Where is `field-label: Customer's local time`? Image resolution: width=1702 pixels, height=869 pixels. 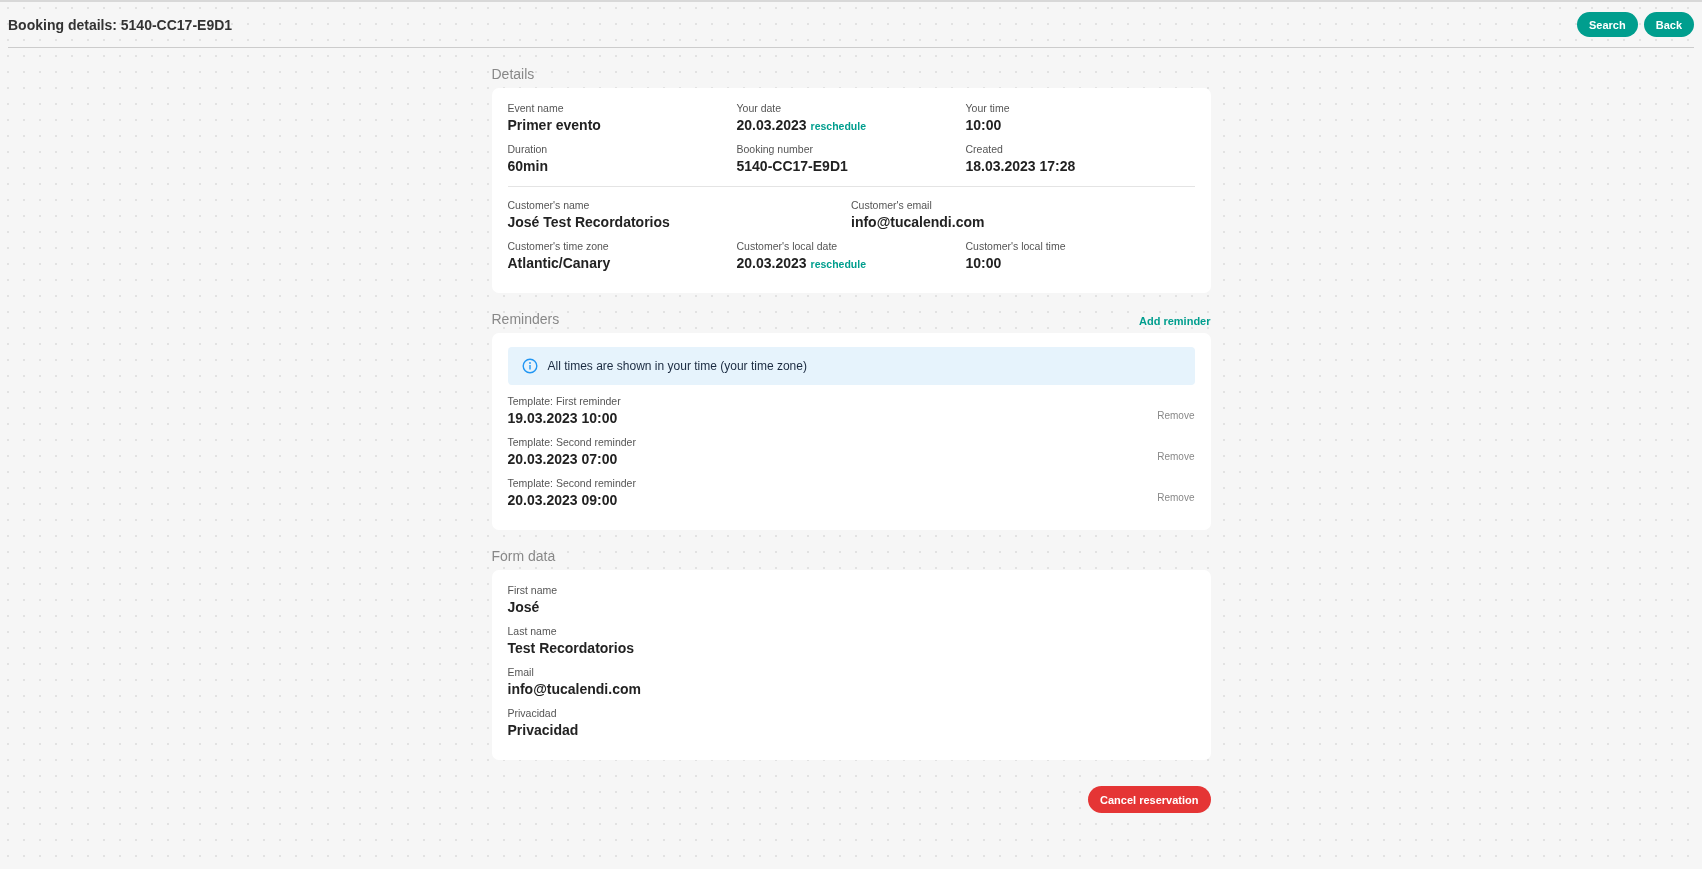
field-label: Customer's local time is located at coordinates (1016, 246).